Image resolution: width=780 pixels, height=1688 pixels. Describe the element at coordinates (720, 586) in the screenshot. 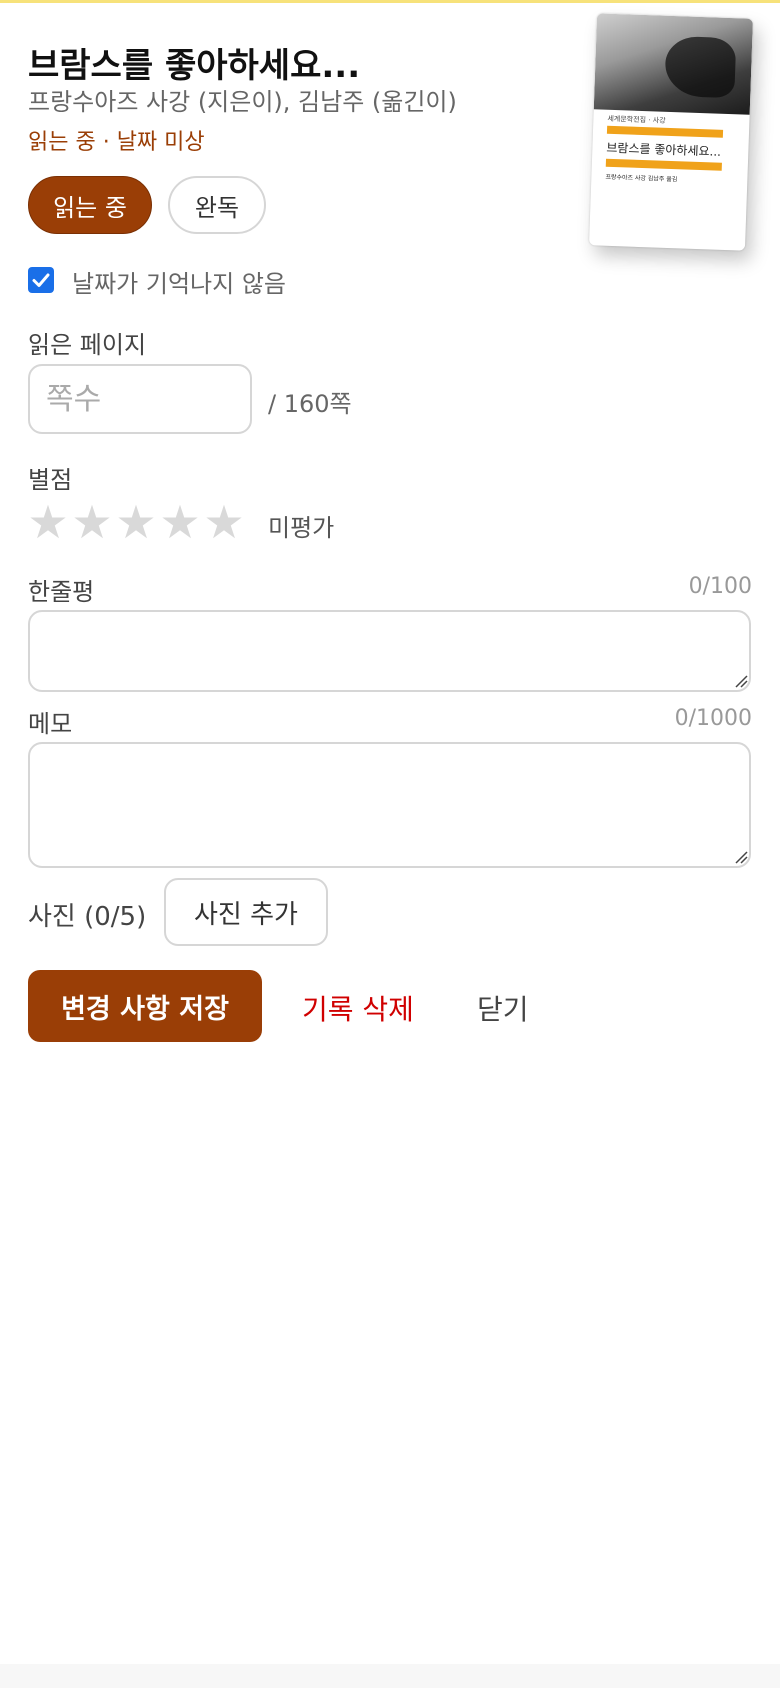

I see `review-counter: 0/100` at that location.